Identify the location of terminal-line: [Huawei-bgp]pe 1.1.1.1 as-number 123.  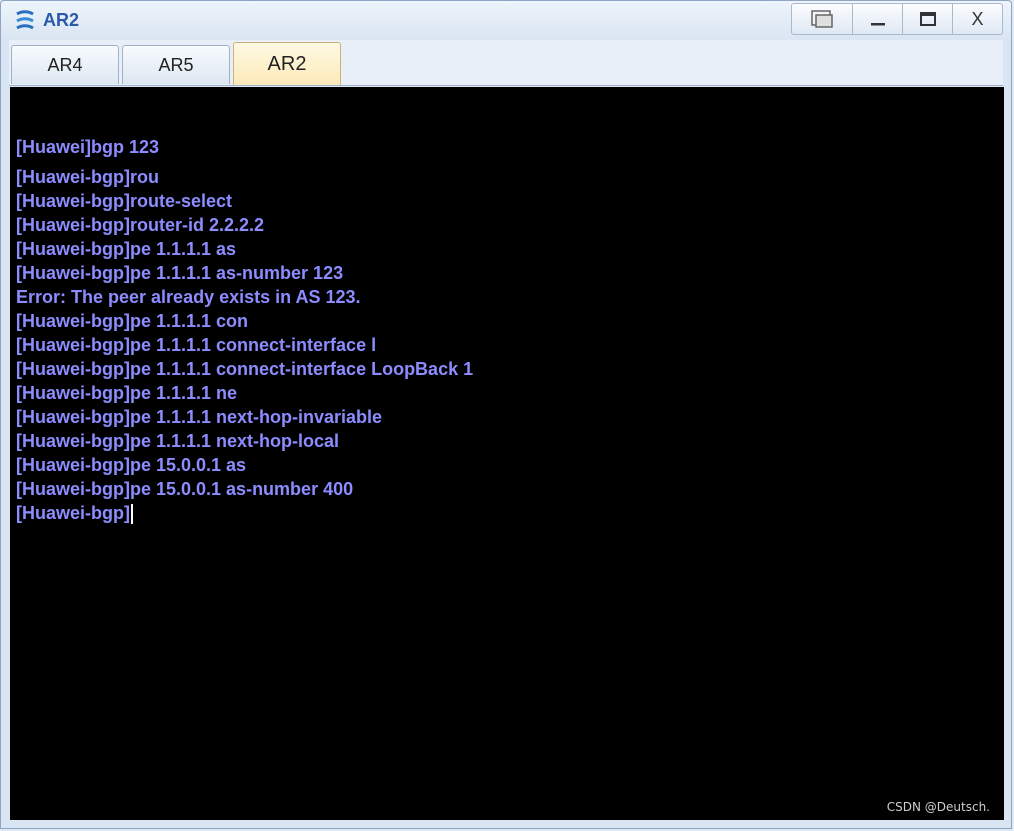
(180, 273).